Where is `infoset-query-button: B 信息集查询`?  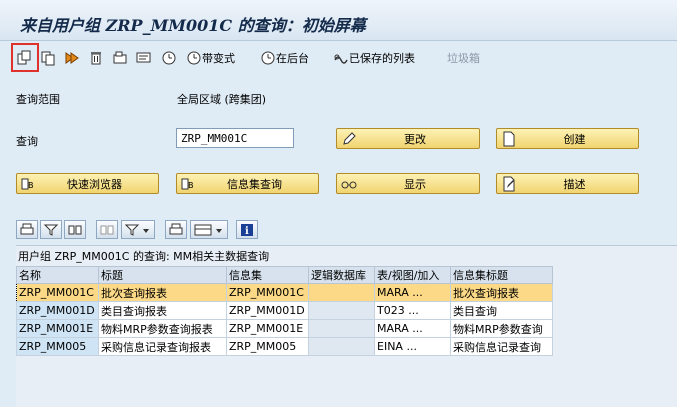
infoset-query-button: B 信息集查询 is located at coordinates (247, 183).